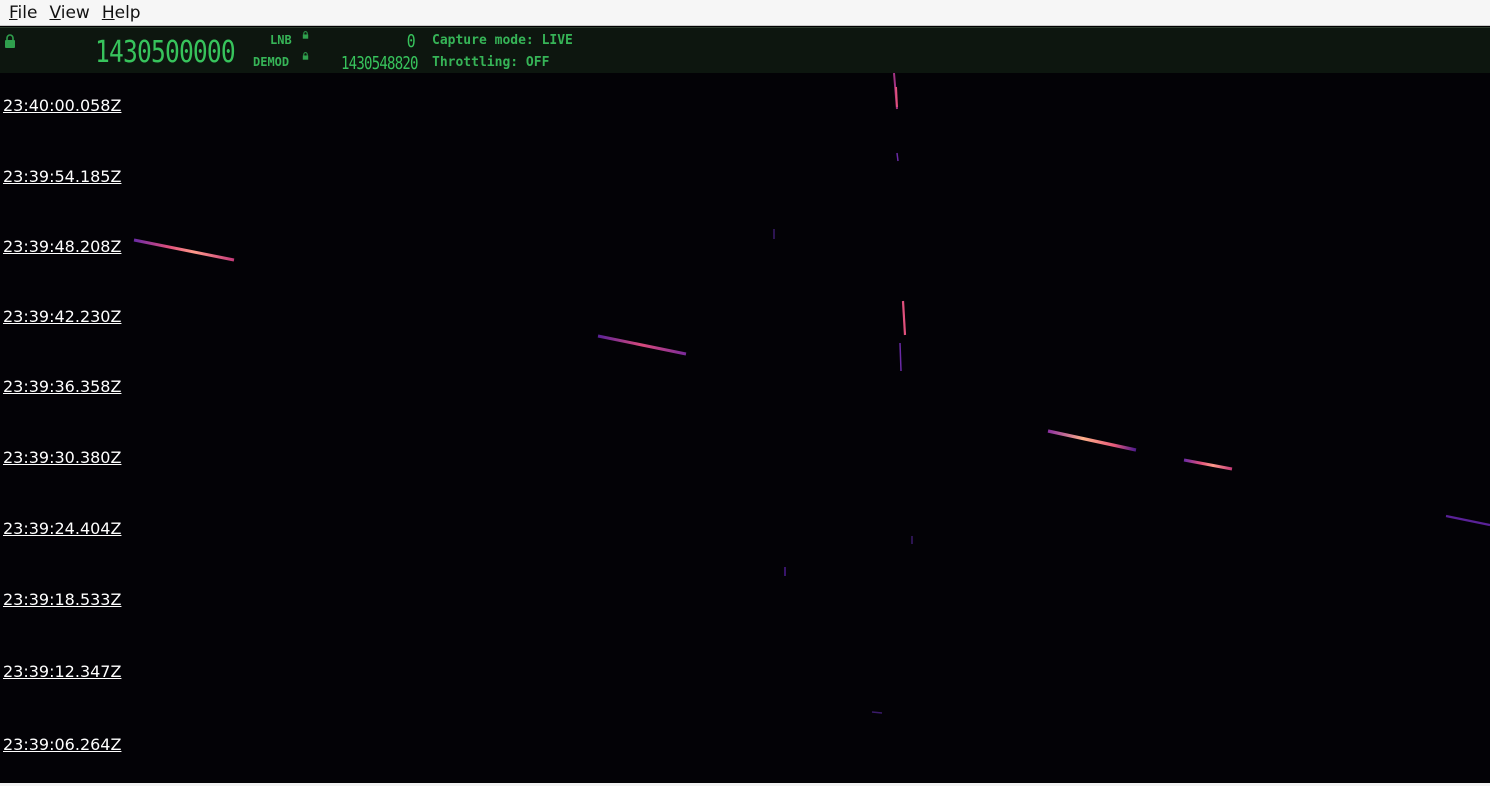  What do you see at coordinates (491, 62) in the screenshot?
I see `throttling-status: Throttling: OFF` at bounding box center [491, 62].